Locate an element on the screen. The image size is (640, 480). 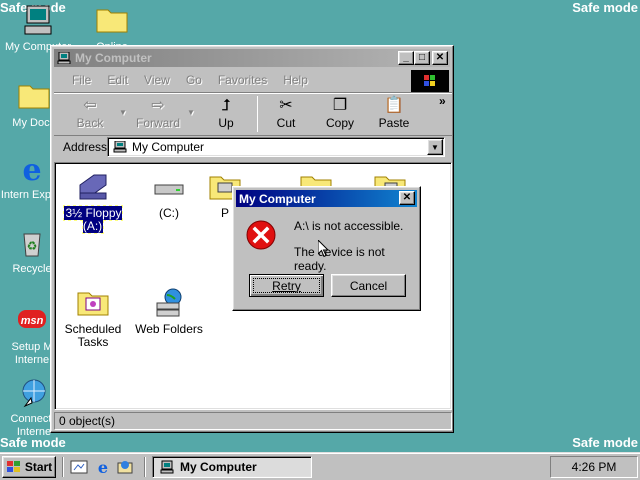
recycle-bin-icon: ♻ is located at coordinates (32, 243).